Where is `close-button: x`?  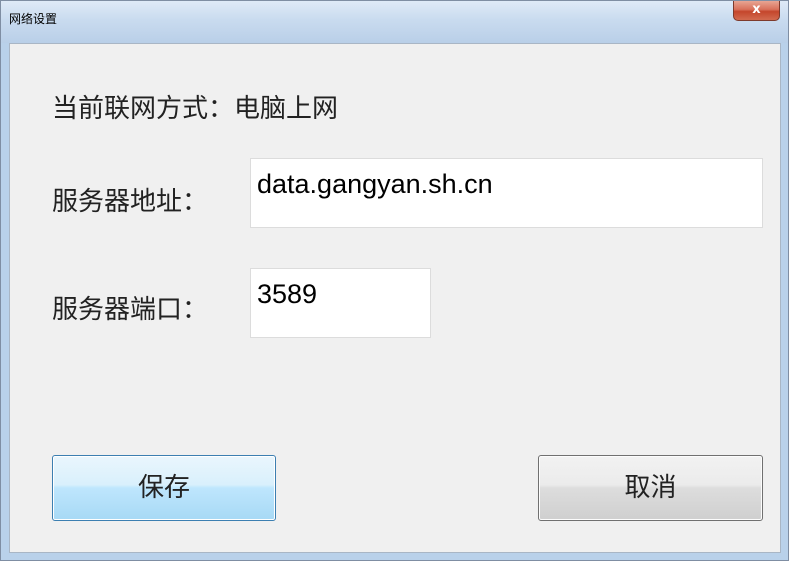 close-button: x is located at coordinates (756, 11).